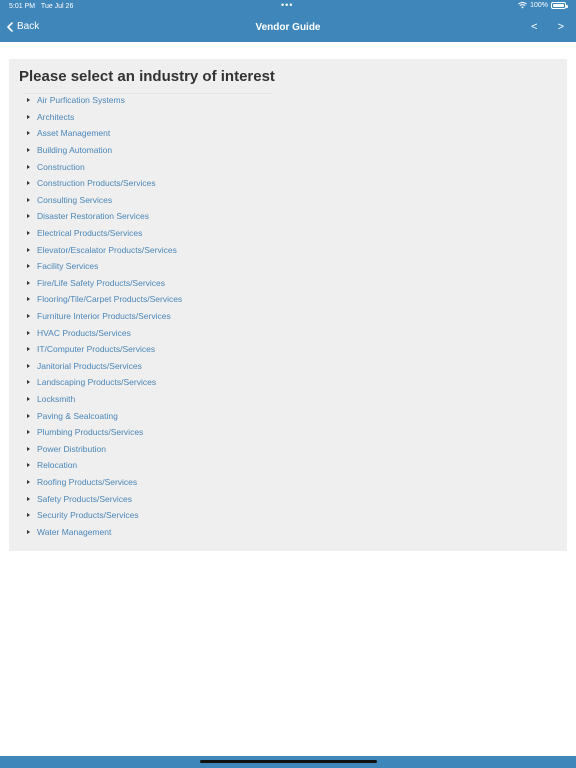  What do you see at coordinates (96, 183) in the screenshot?
I see `industry-link: Construction Products/Services` at bounding box center [96, 183].